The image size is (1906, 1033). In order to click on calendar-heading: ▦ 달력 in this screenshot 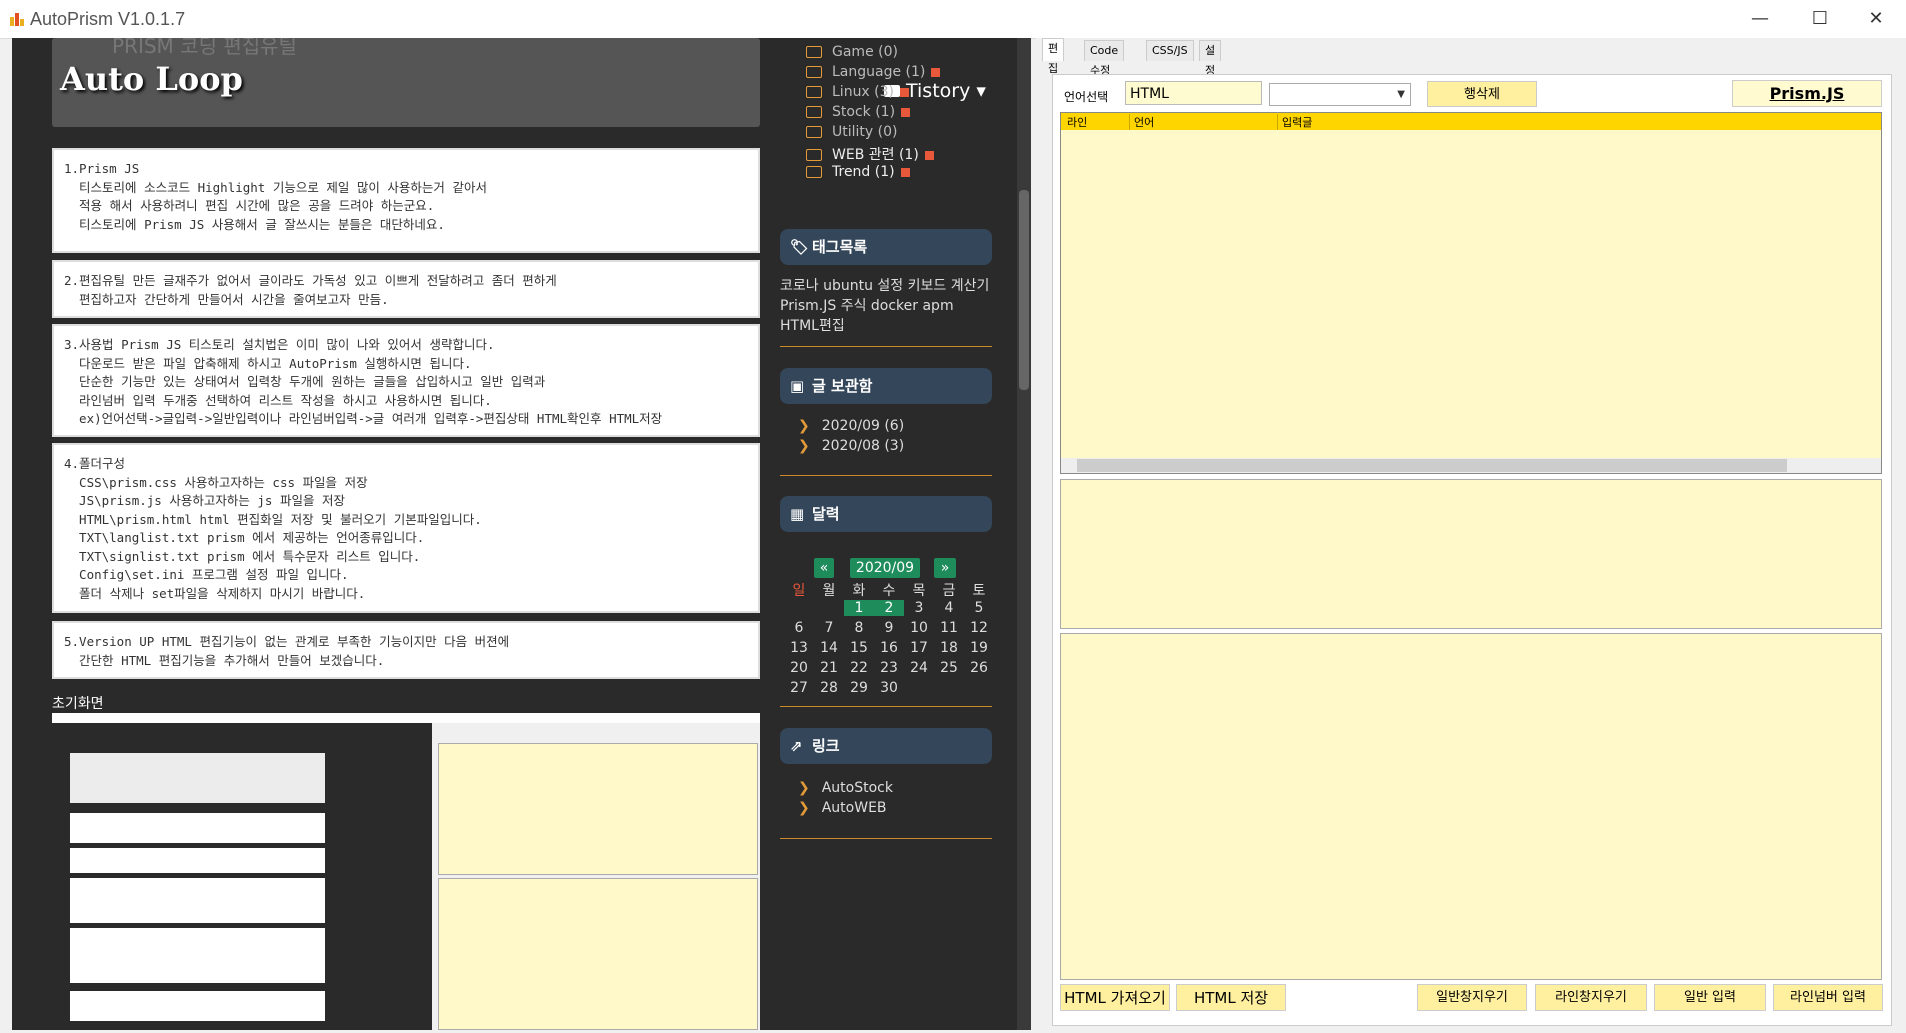, I will do `click(886, 514)`.